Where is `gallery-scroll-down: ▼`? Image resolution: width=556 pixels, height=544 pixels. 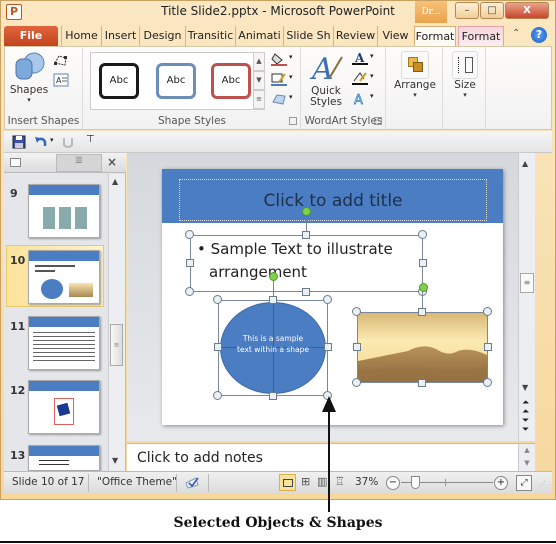 gallery-scroll-down: ▼ is located at coordinates (259, 80).